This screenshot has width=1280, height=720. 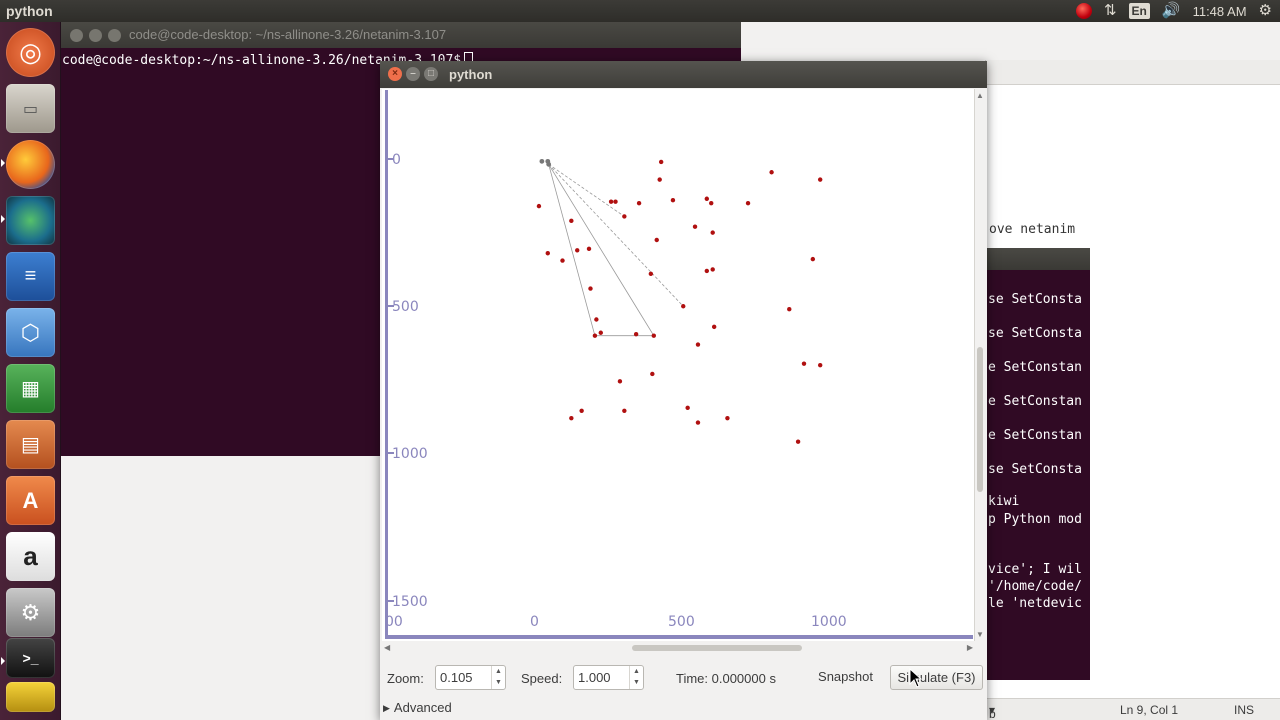 I want to click on maximize-icon, so click(x=114, y=35).